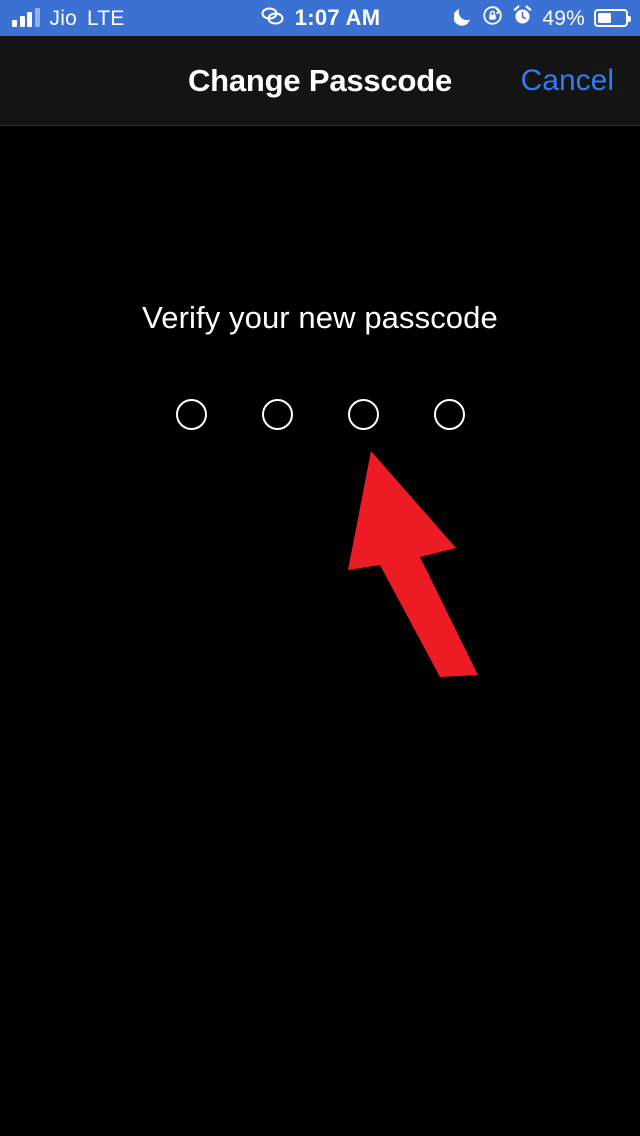 The width and height of the screenshot is (640, 1136). I want to click on carrier-label: Jio, so click(63, 18).